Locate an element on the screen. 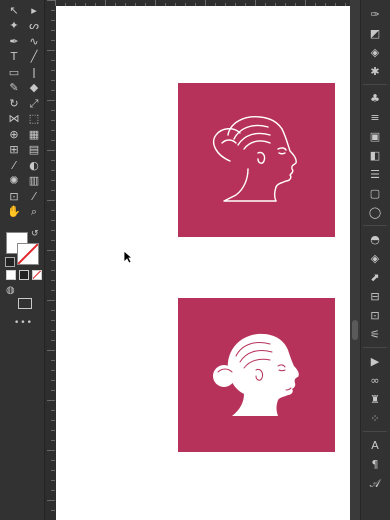  brushes-icon: ✱ is located at coordinates (375, 71).